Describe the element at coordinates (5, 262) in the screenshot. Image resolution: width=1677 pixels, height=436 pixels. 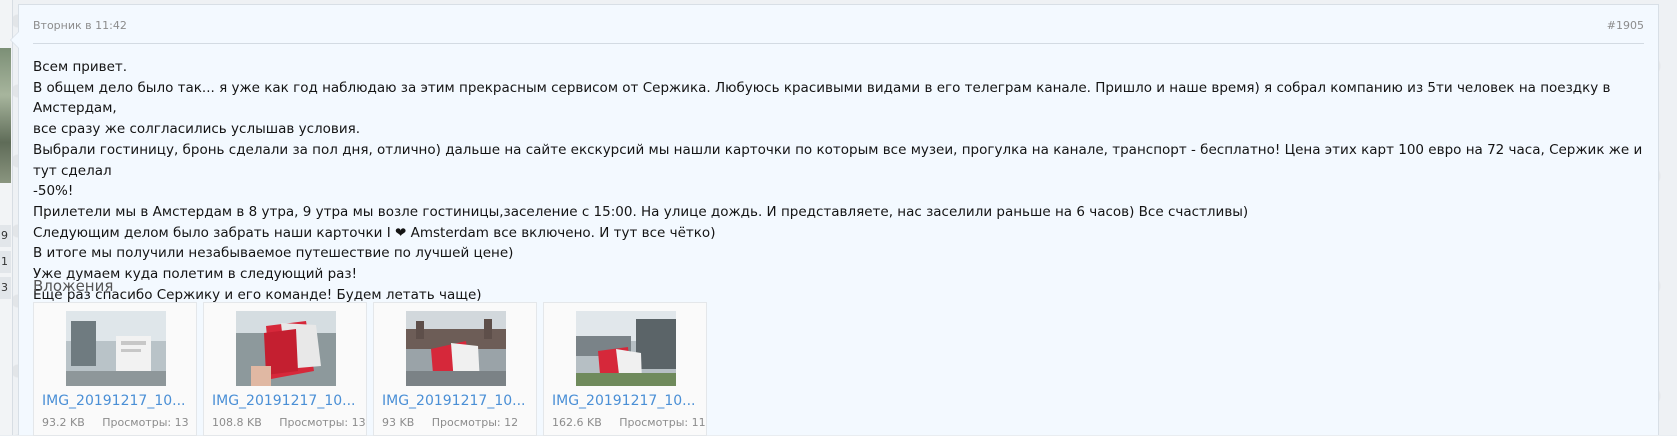
I see `user-stat-2: 1` at that location.